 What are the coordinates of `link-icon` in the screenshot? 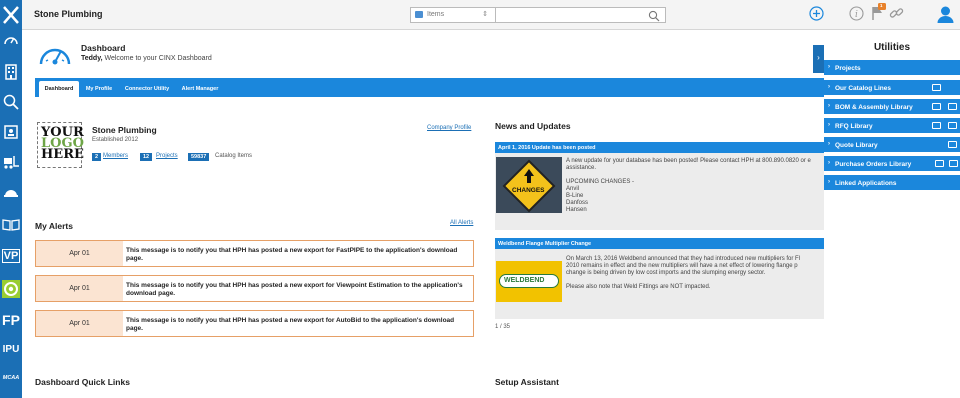 It's located at (896, 16).